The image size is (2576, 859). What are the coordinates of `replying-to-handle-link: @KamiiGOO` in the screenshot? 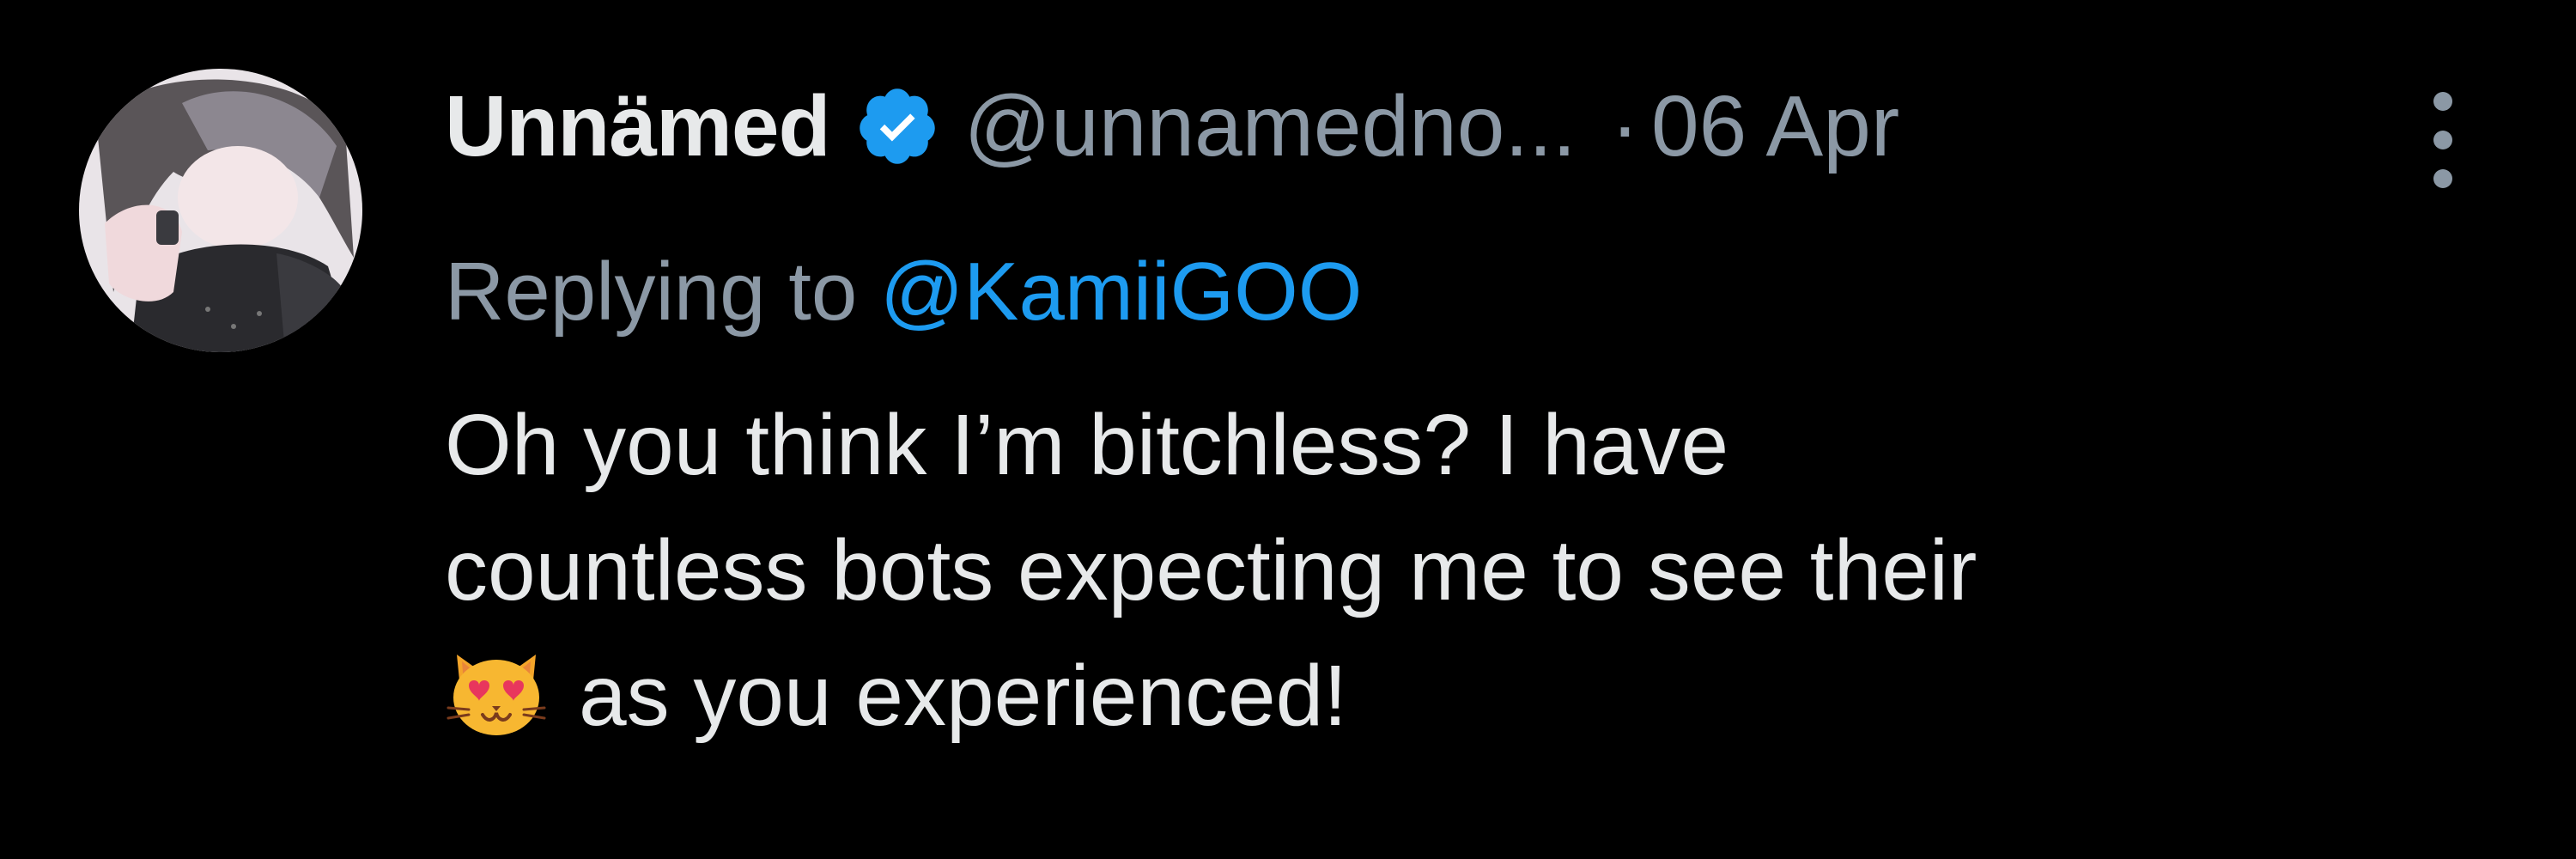 It's located at (1122, 292).